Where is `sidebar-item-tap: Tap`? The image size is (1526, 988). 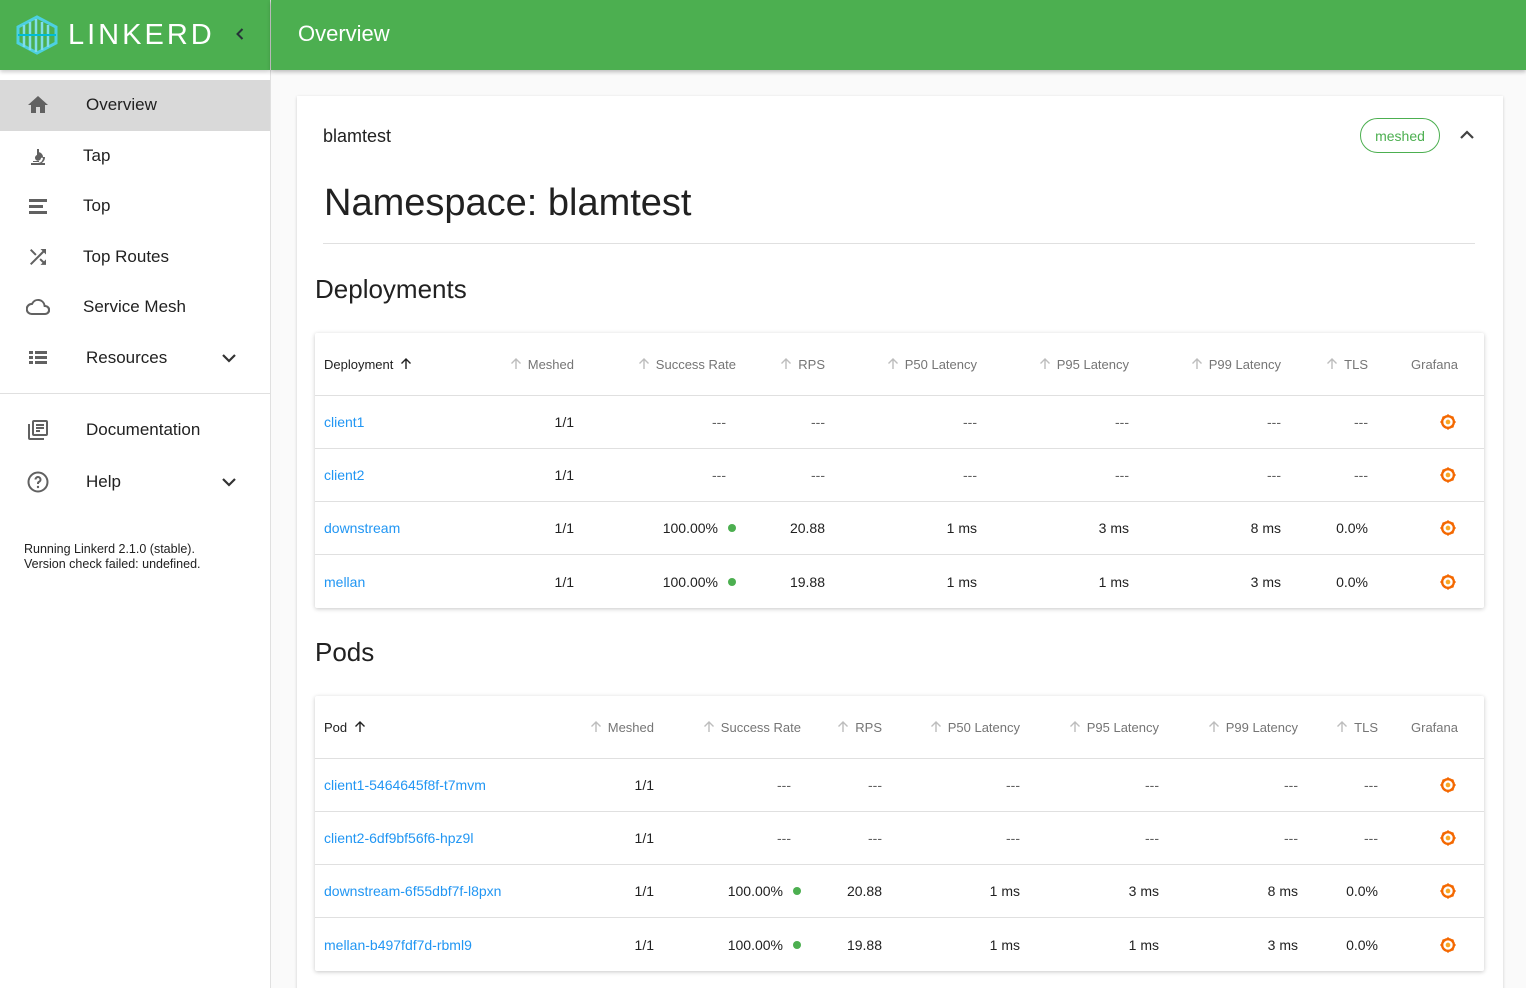
sidebar-item-tap: Tap is located at coordinates (135, 156).